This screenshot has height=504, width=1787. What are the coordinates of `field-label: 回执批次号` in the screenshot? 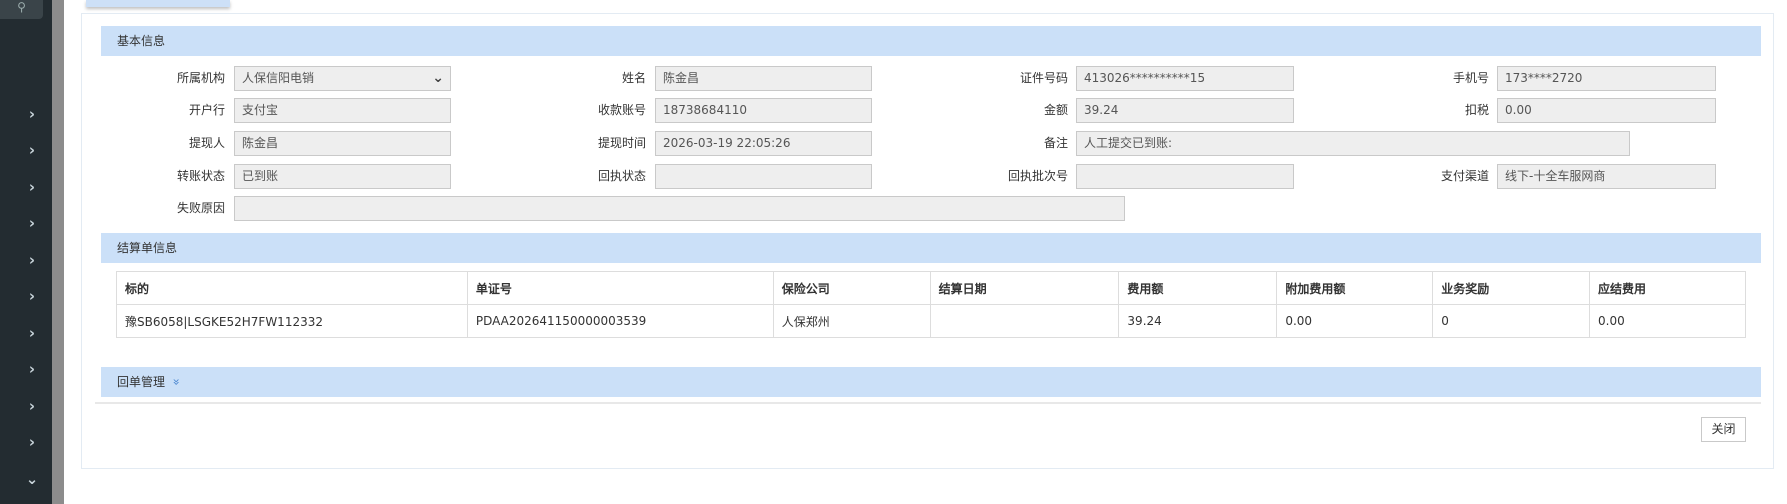 It's located at (1037, 176).